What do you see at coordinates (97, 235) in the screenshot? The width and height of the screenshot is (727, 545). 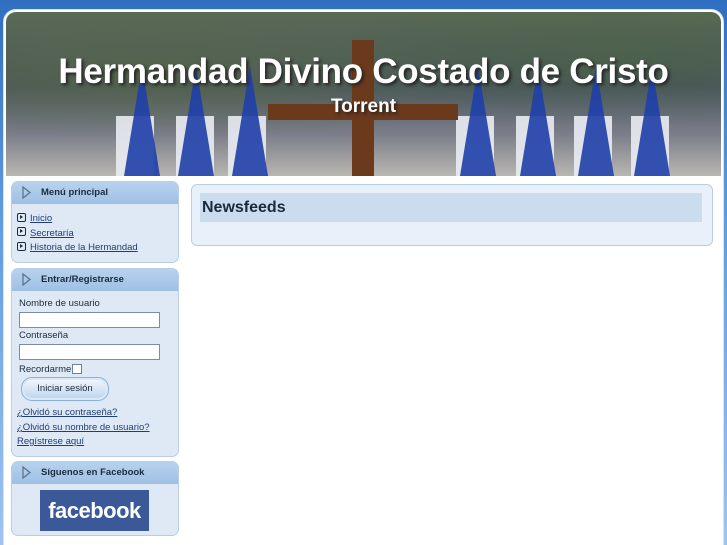 I see `menu-item-secretaria: Secretaría` at bounding box center [97, 235].